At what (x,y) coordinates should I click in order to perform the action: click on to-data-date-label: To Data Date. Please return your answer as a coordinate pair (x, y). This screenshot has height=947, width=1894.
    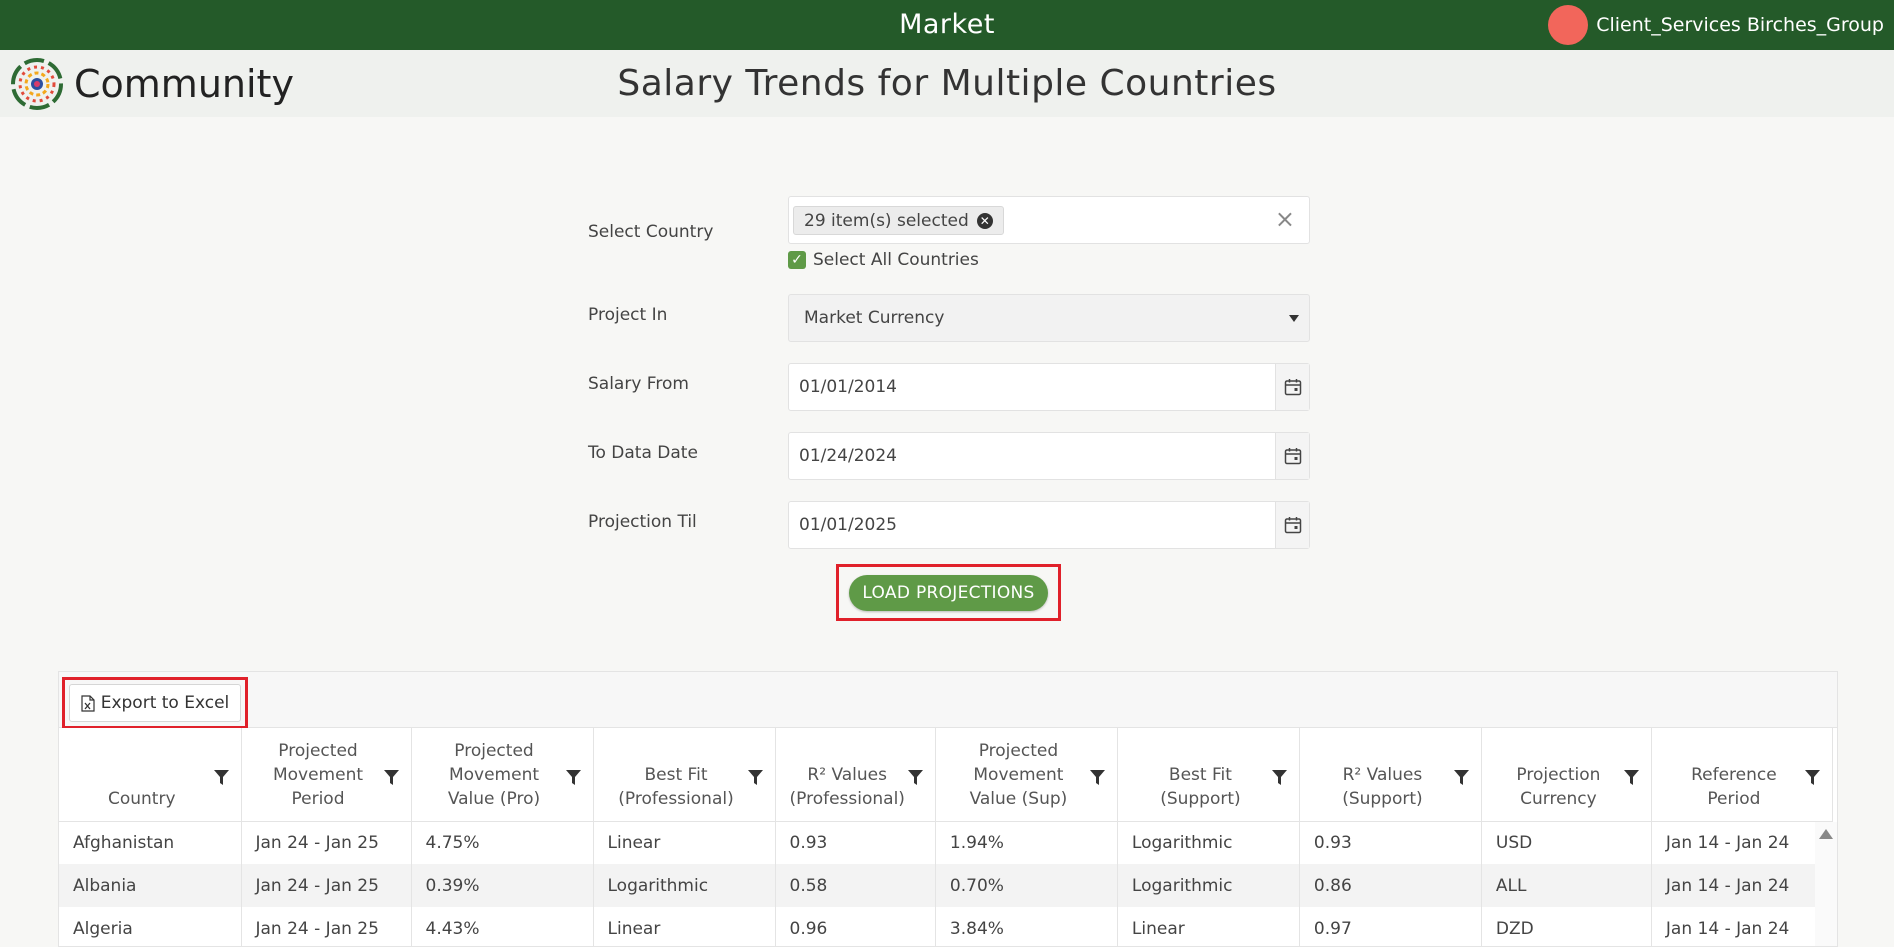
    Looking at the image, I should click on (643, 453).